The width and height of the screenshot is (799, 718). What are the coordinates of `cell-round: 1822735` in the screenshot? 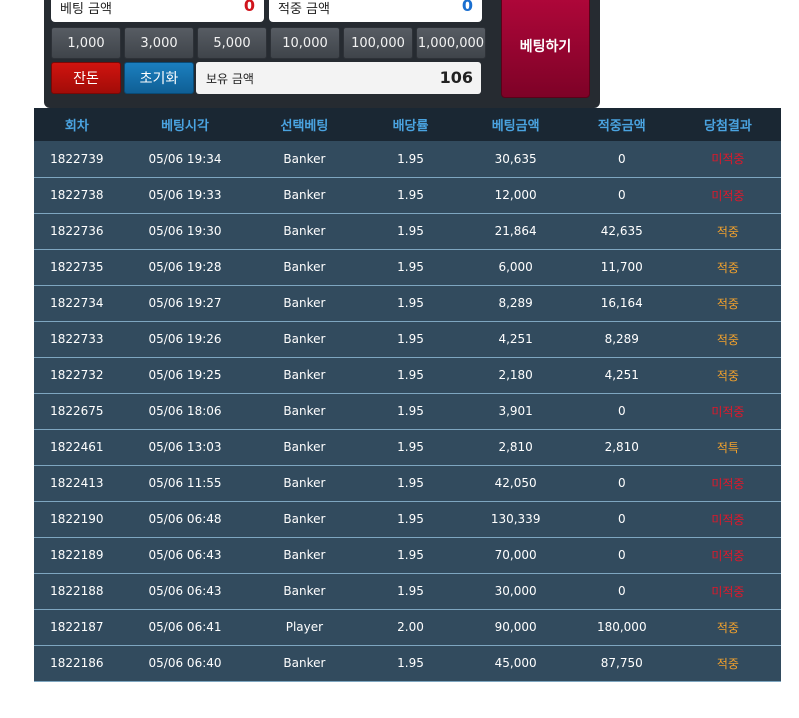 It's located at (77, 267).